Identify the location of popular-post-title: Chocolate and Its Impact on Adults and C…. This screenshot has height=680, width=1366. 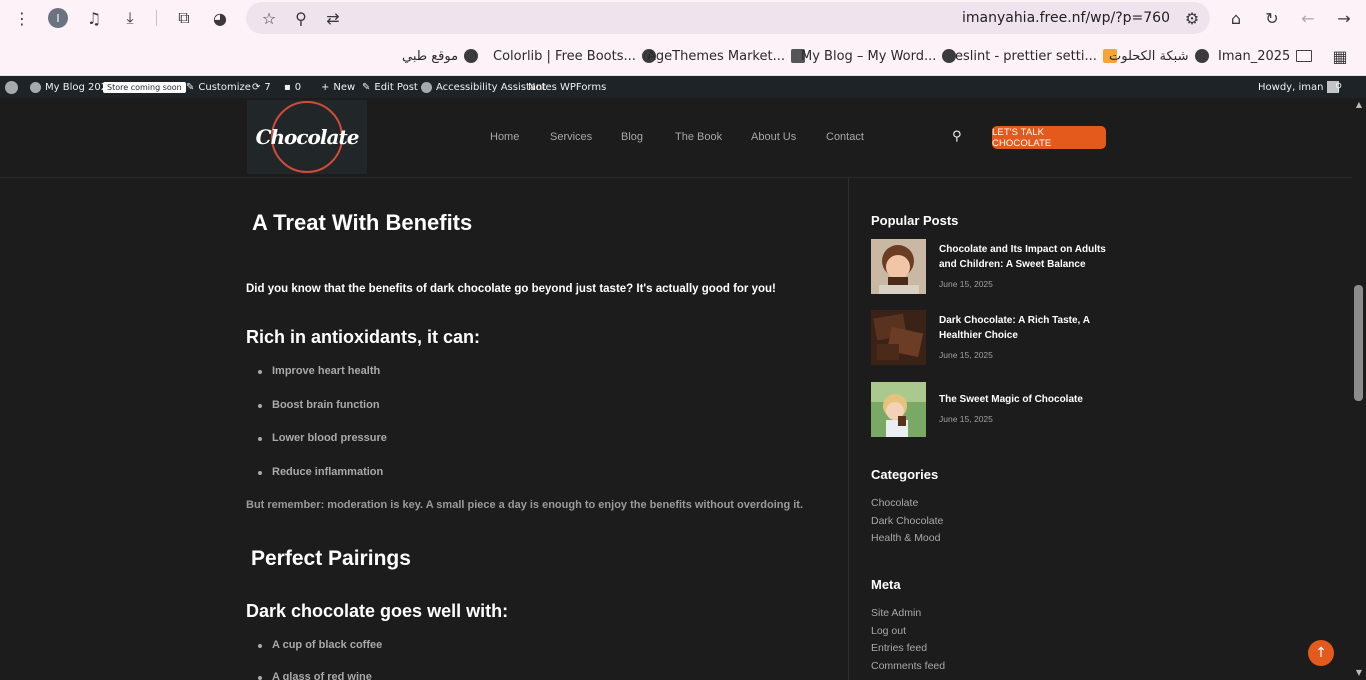
(1024, 257).